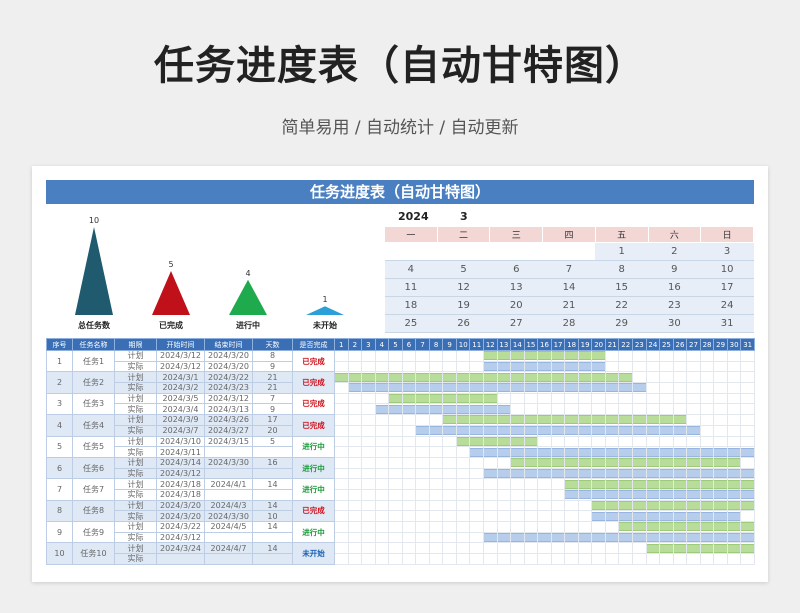  I want to click on end-date: 2024/3/20, so click(228, 356).